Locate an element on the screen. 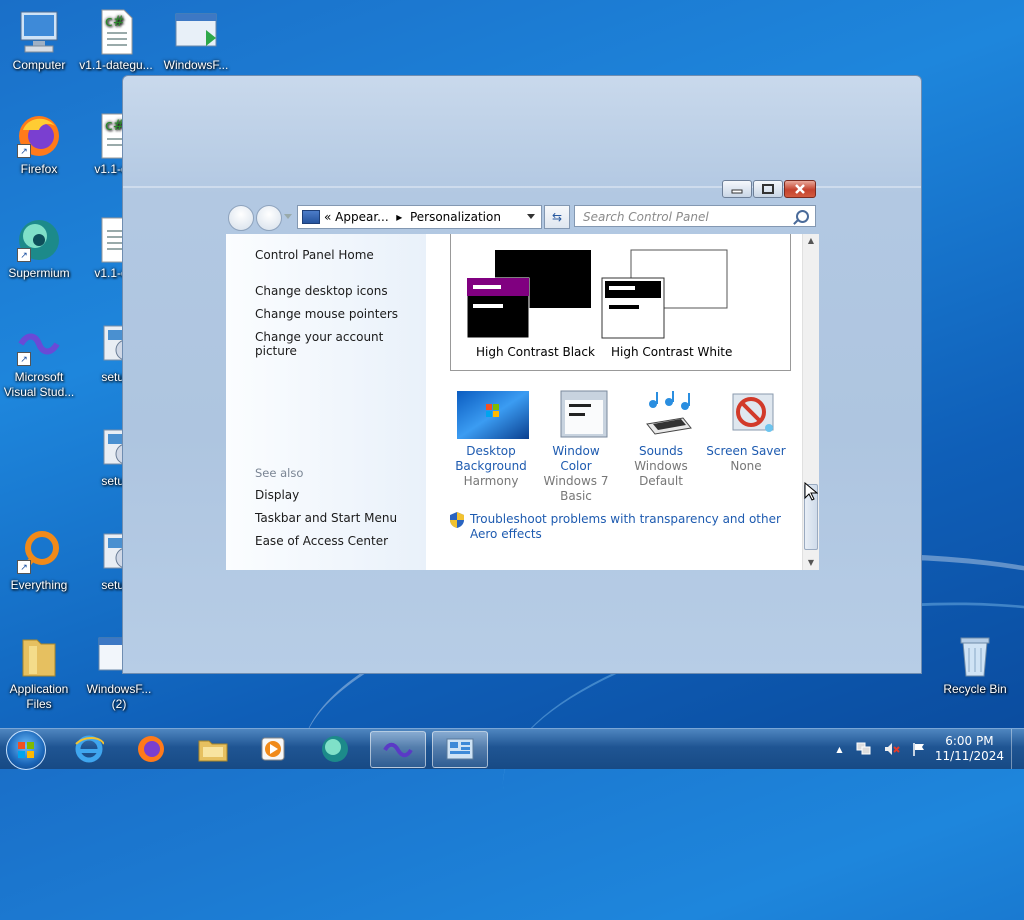 The height and width of the screenshot is (920, 1024). taskbar-start-menu-link: Taskbar and Start Menu is located at coordinates (326, 518).